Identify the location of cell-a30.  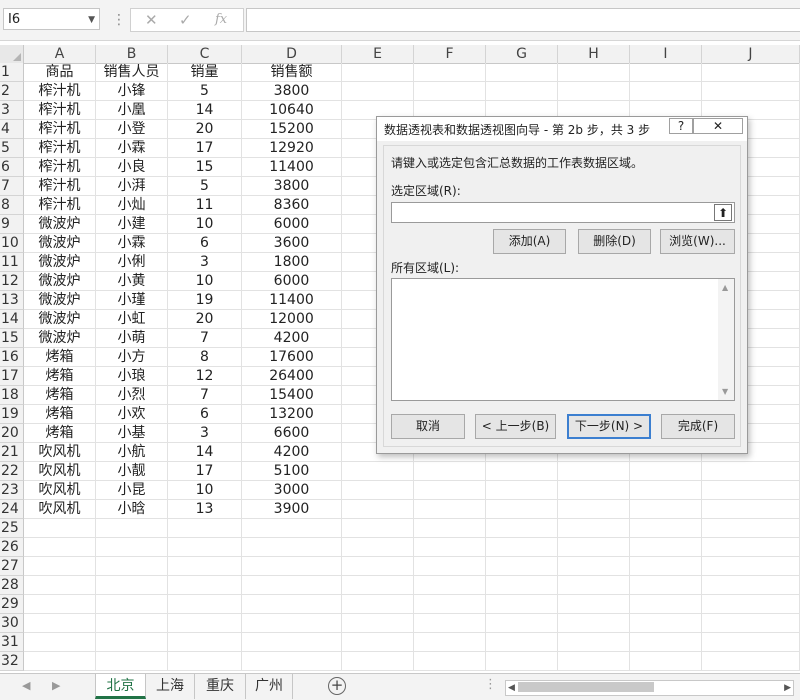
(60, 623).